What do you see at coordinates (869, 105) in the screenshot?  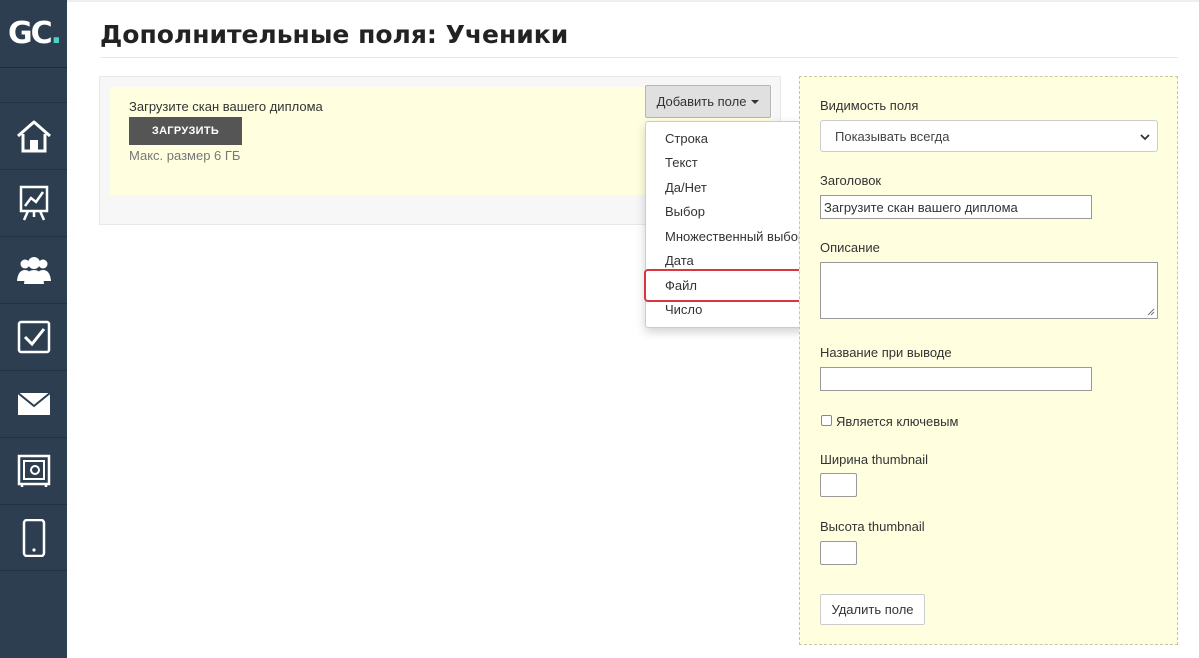 I see `visibility-label: Видимость поля` at bounding box center [869, 105].